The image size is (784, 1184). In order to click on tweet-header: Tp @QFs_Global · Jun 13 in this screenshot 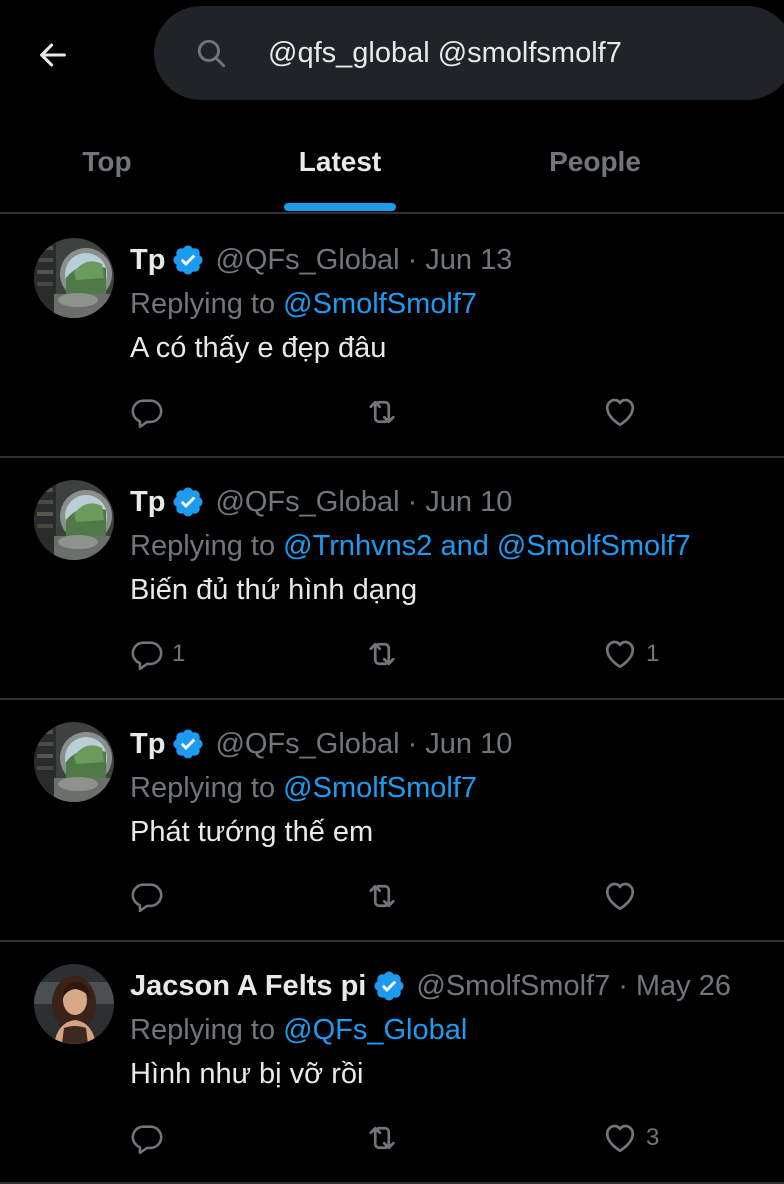, I will do `click(321, 260)`.